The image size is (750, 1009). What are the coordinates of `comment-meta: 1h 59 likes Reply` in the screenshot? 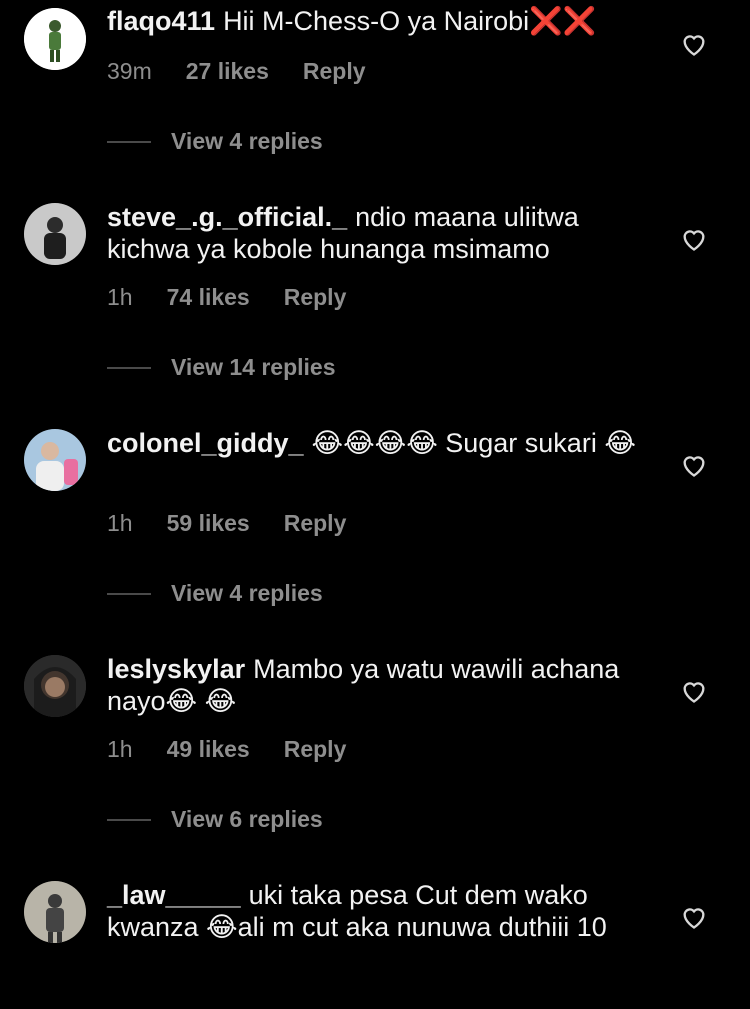 It's located at (226, 523).